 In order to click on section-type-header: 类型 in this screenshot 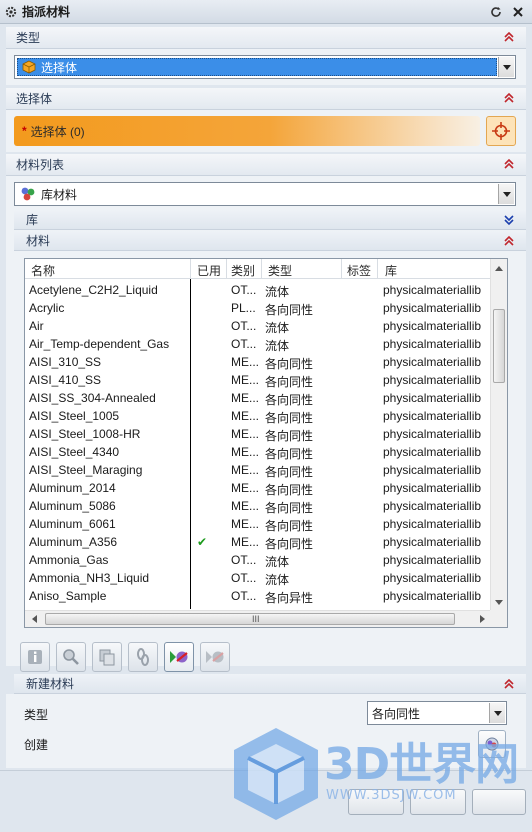, I will do `click(266, 38)`.